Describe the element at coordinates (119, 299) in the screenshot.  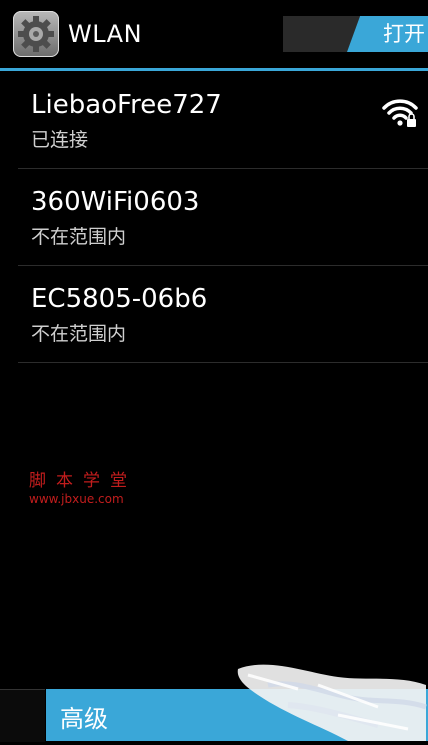
I see `network-name: EC5805-06b6` at that location.